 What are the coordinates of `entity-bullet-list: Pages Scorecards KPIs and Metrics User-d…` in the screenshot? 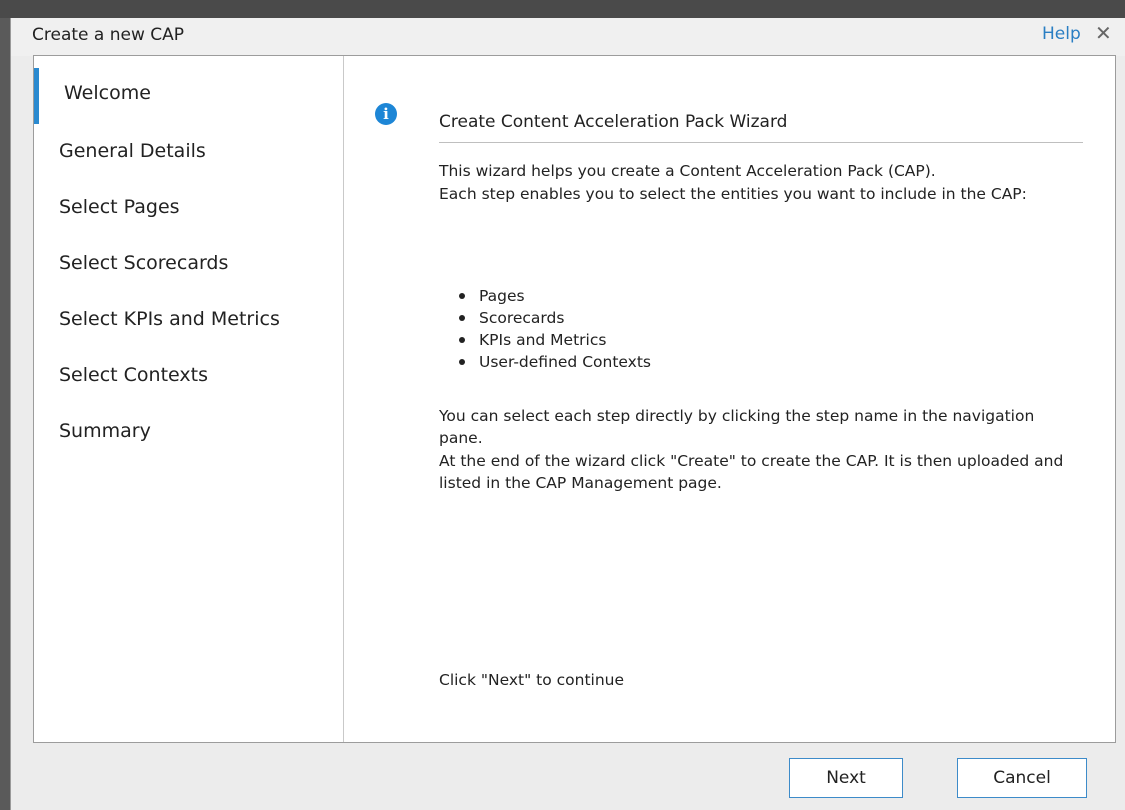 It's located at (759, 329).